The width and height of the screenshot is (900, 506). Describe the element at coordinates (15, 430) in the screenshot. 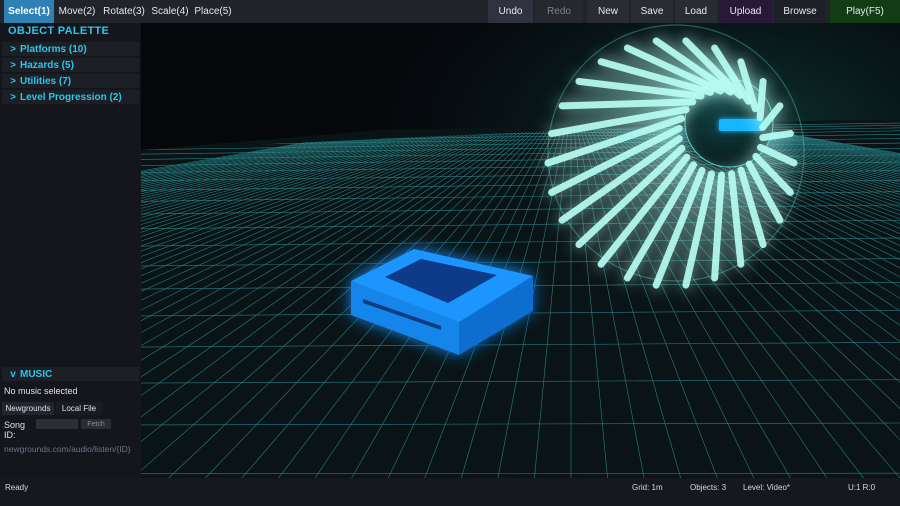

I see `song-id-label: Song ID:` at that location.